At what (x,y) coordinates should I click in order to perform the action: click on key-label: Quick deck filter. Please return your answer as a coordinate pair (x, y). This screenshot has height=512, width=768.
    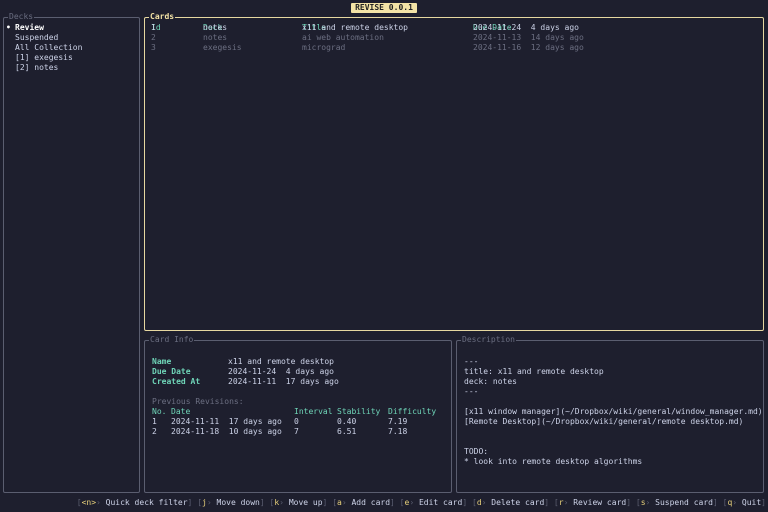
    Looking at the image, I should click on (146, 502).